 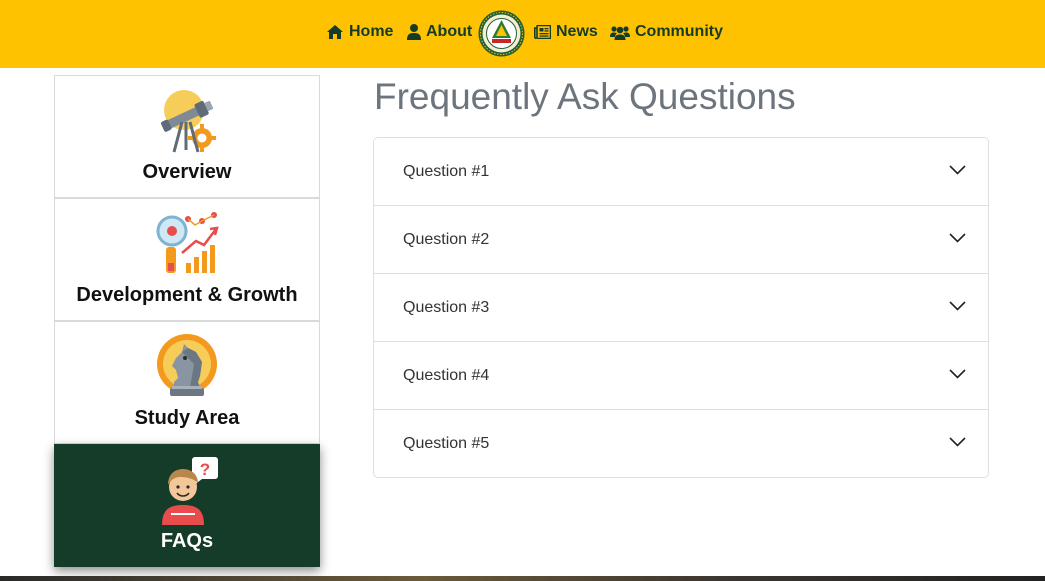 I want to click on school-seal-logo, so click(x=501, y=33).